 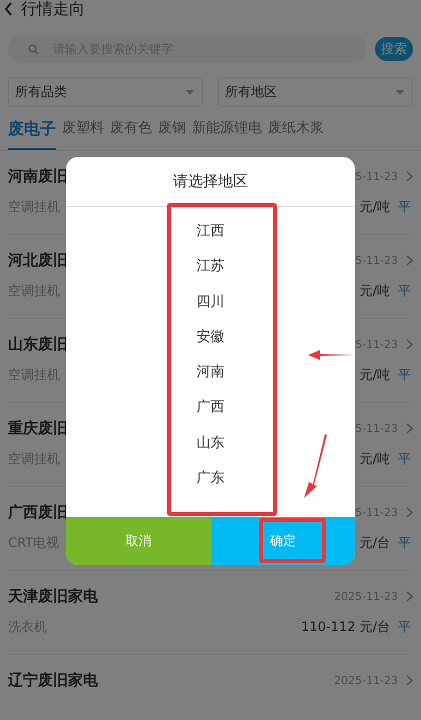 I want to click on region-option: 山东, so click(x=210, y=444).